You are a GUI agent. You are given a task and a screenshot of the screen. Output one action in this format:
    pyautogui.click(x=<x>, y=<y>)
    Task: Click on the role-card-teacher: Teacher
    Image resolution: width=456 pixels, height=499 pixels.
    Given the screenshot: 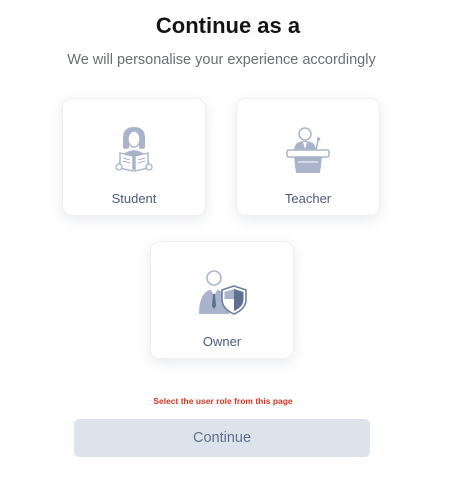 What is the action you would take?
    pyautogui.click(x=308, y=157)
    